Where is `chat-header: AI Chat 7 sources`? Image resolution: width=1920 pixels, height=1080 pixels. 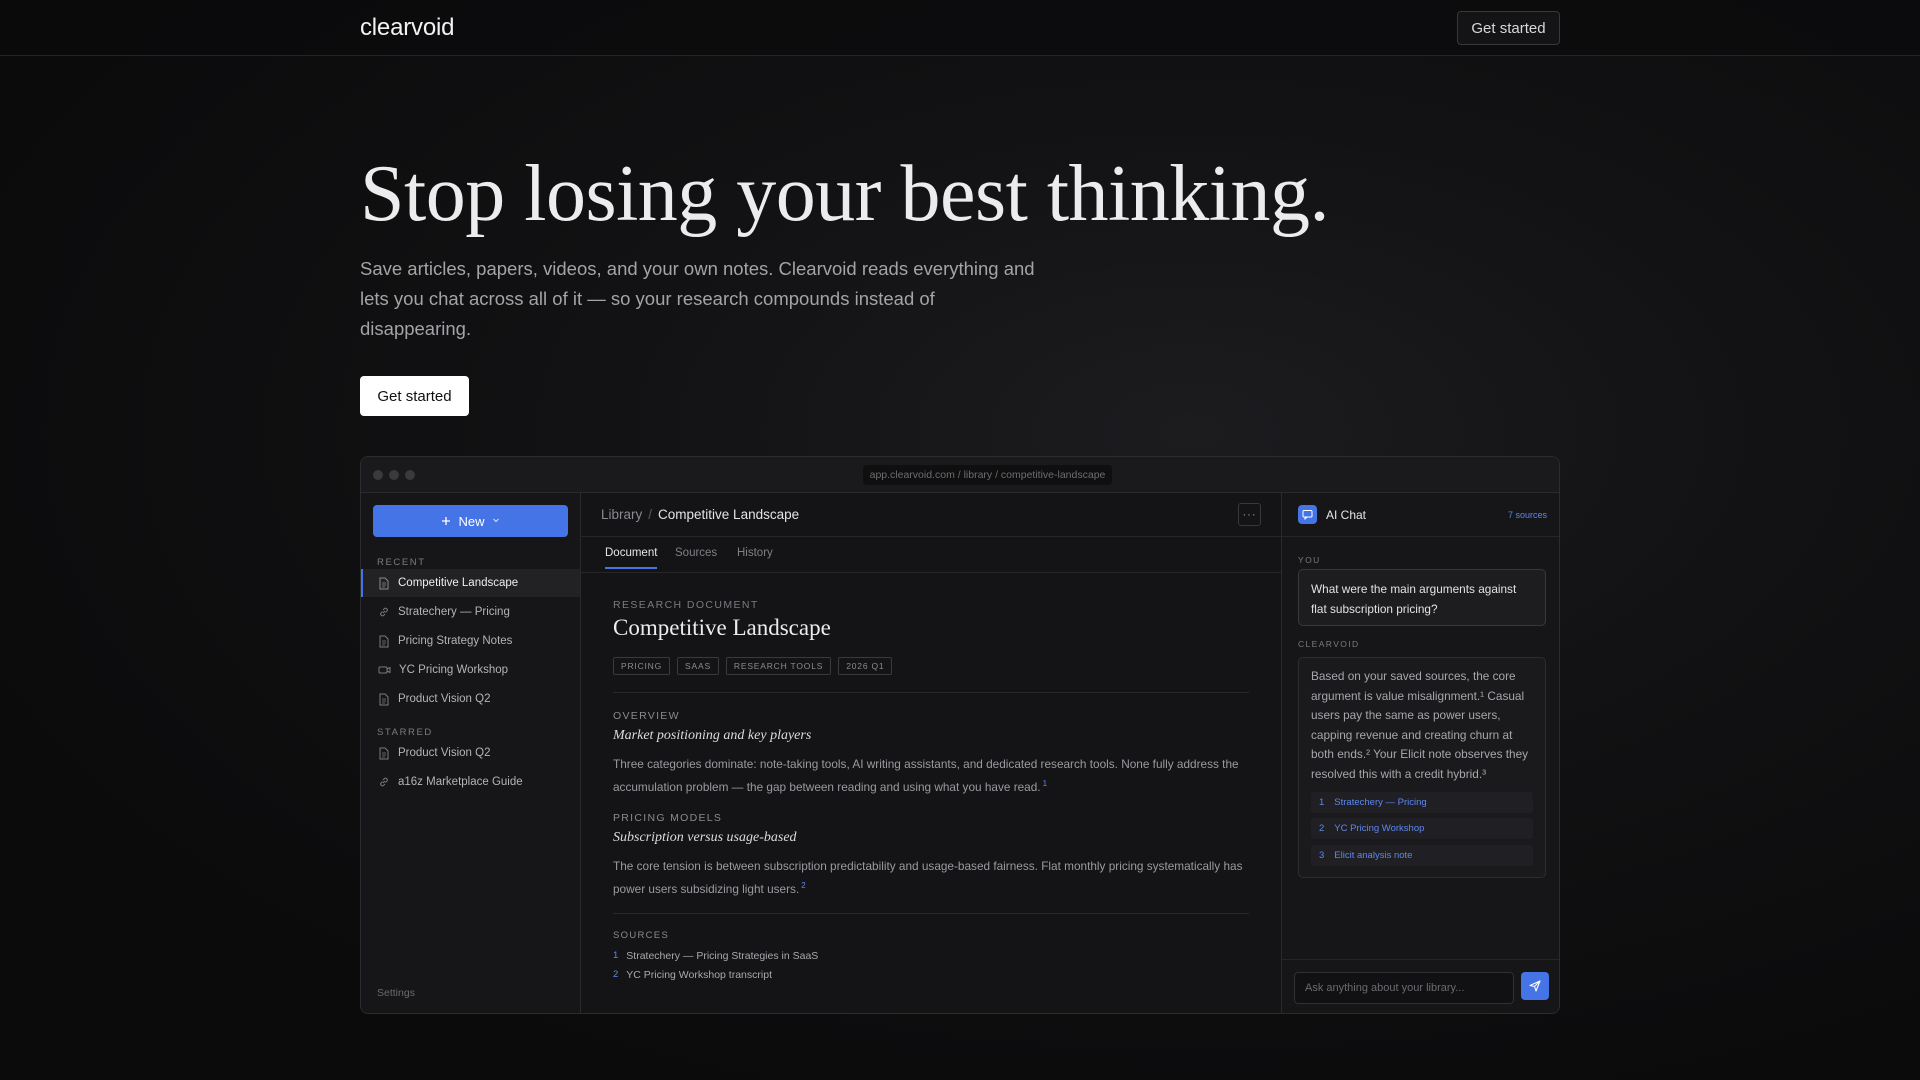 chat-header: AI Chat 7 sources is located at coordinates (1420, 515).